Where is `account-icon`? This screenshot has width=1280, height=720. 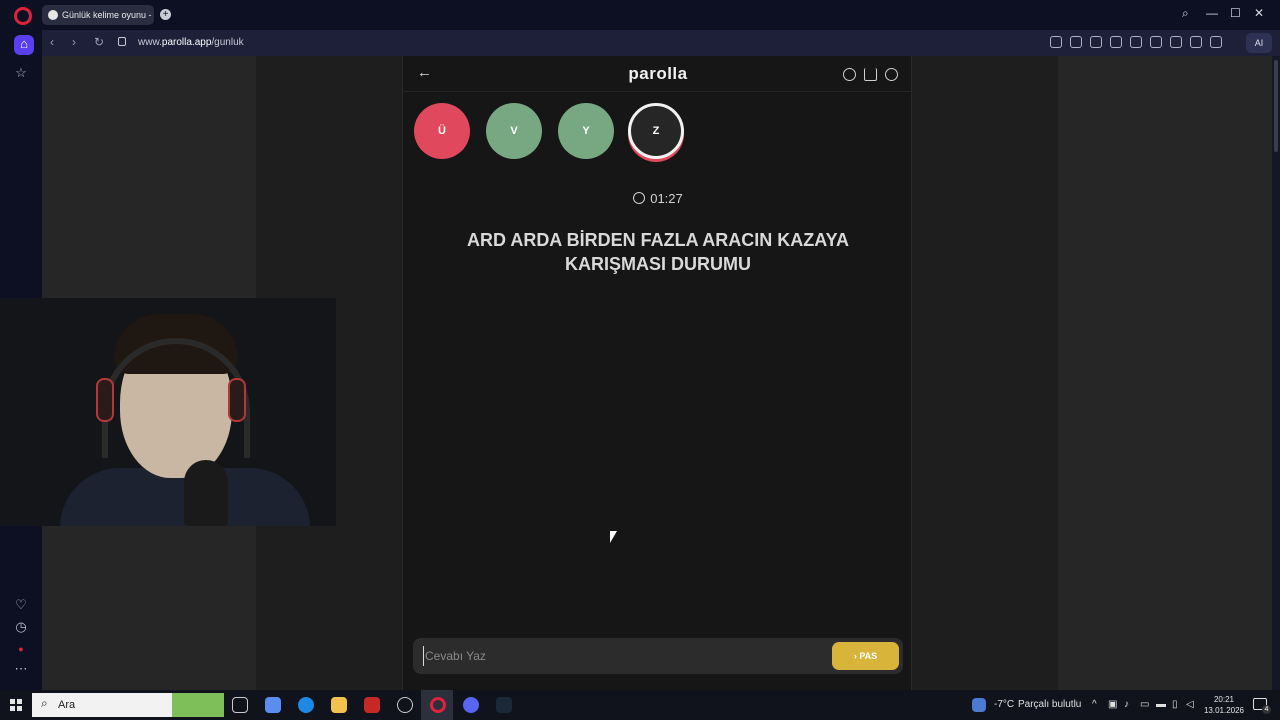 account-icon is located at coordinates (891, 74).